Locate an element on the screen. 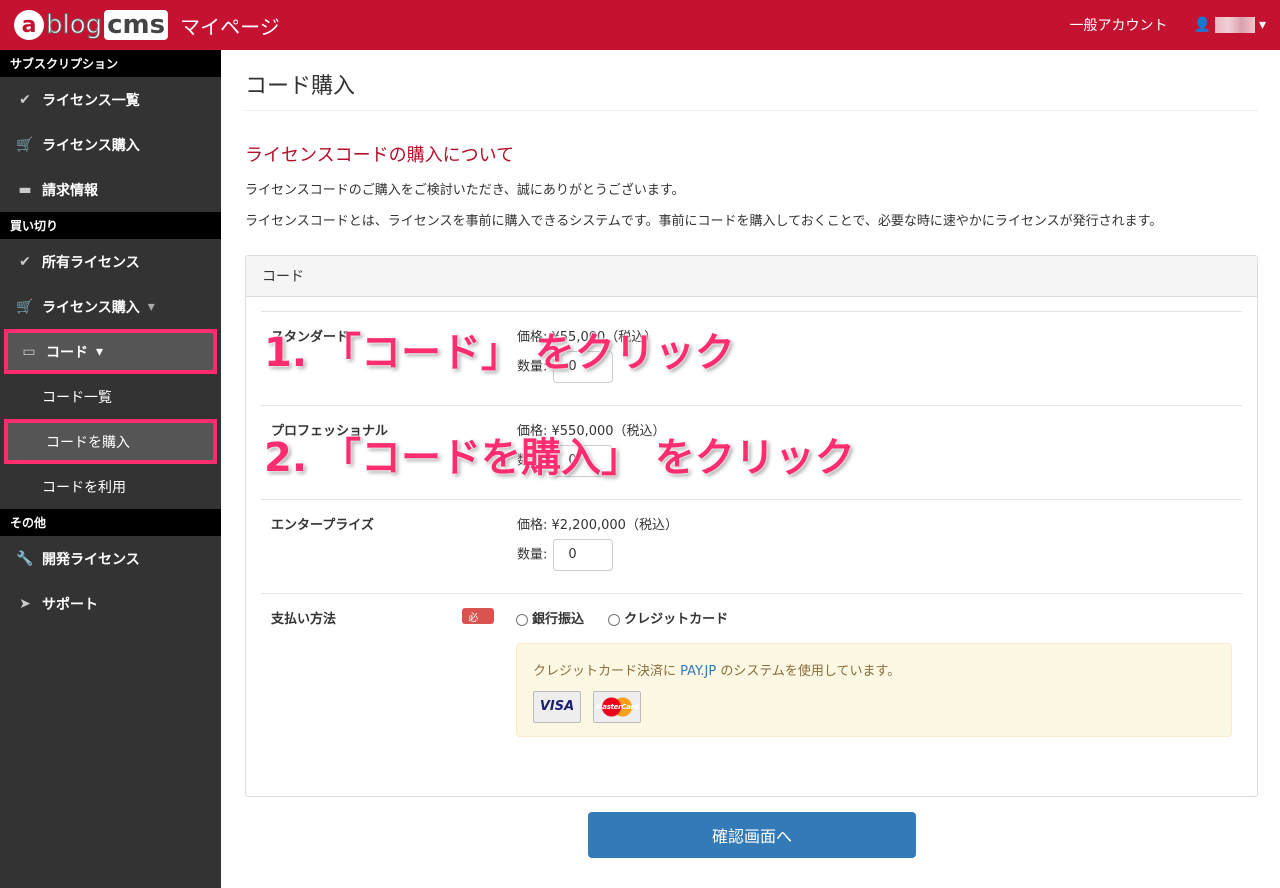  product-price: 価格: ¥2,200,000（税込） is located at coordinates (597, 525).